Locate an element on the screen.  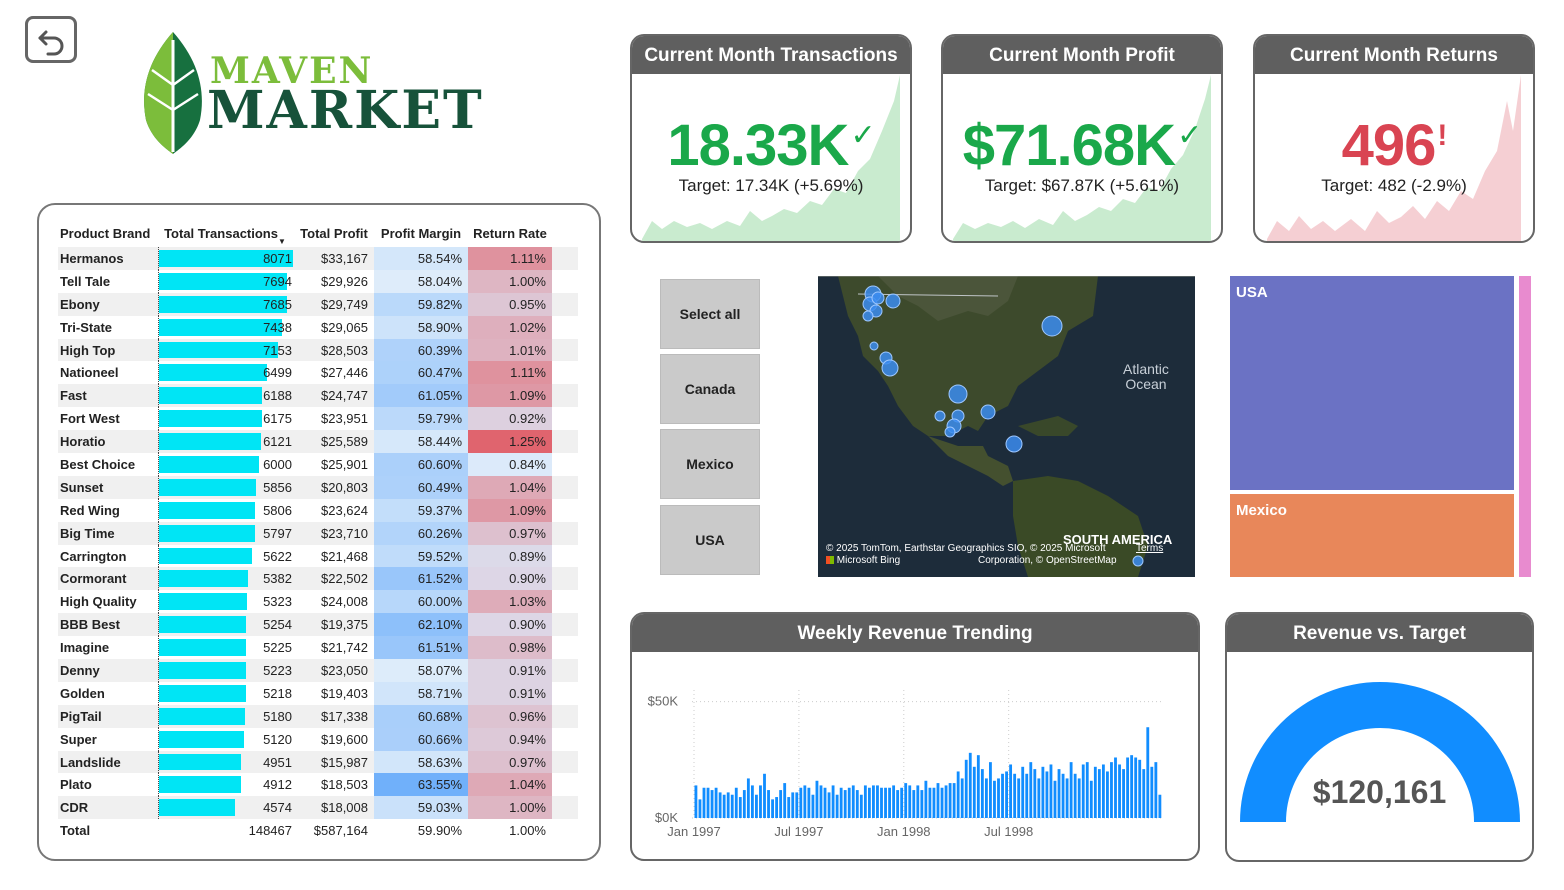
table-row: Horatio 6121 $25,589 58.44% 1.25% is located at coordinates (318, 442).